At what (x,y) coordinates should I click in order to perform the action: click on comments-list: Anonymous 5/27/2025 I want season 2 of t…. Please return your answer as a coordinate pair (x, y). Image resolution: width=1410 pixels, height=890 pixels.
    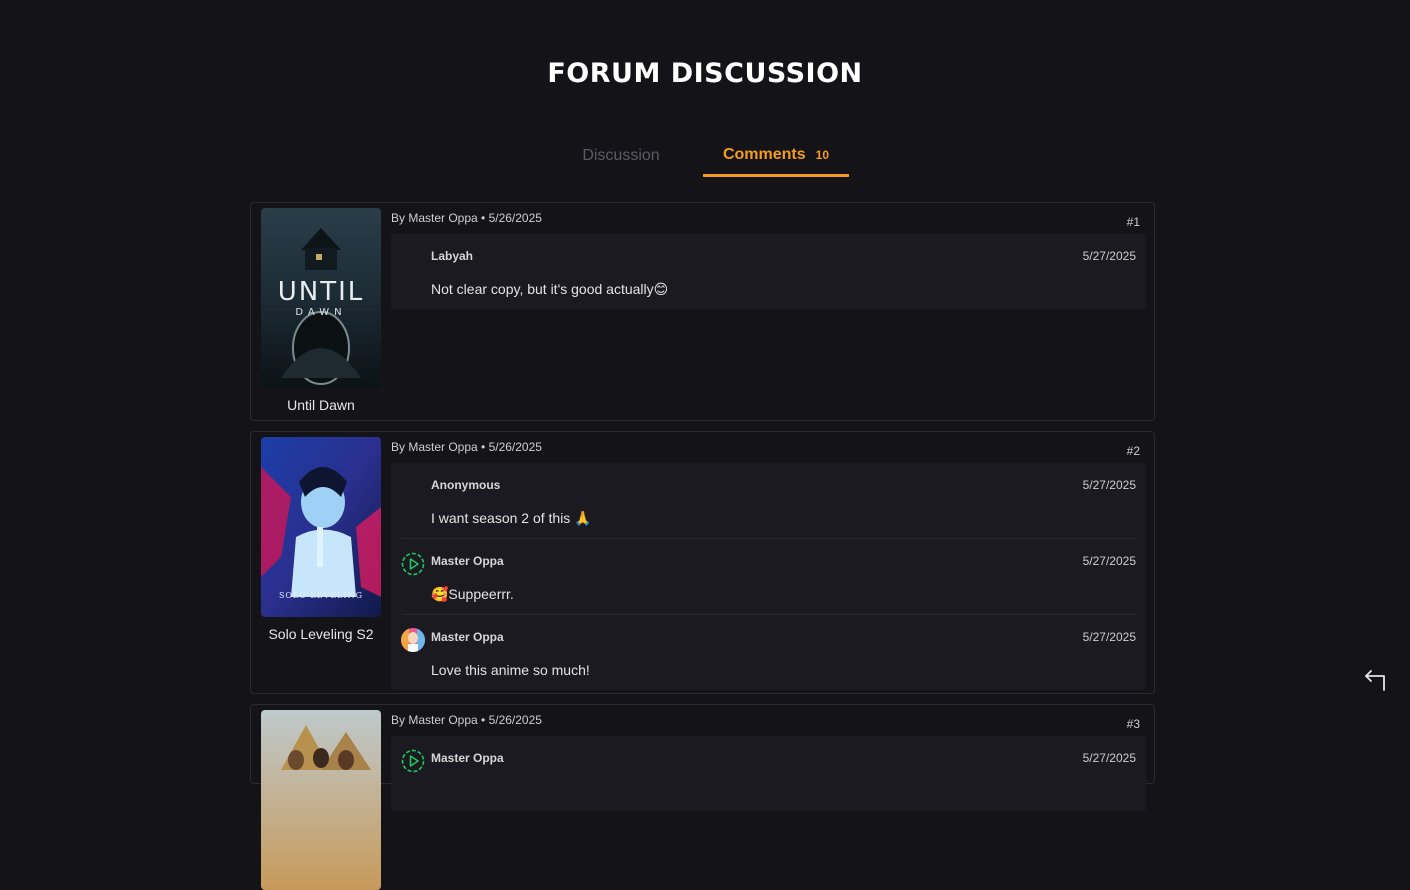
    Looking at the image, I should click on (768, 576).